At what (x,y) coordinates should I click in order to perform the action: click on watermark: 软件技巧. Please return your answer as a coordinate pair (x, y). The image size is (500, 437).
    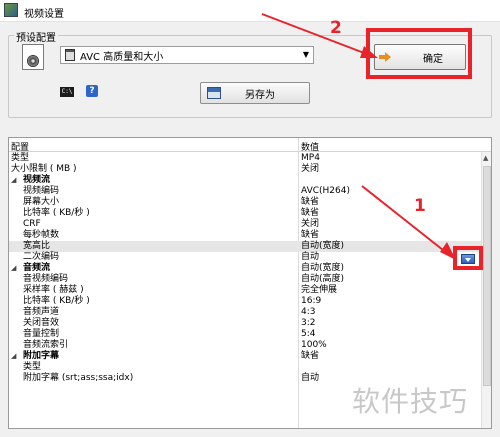
    Looking at the image, I should click on (410, 401).